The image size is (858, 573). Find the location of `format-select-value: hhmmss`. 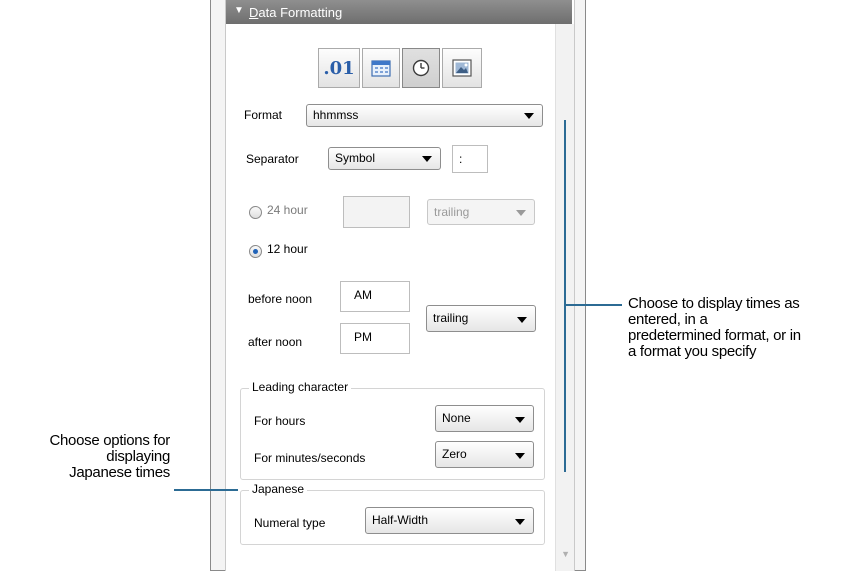

format-select-value: hhmmss is located at coordinates (336, 115).